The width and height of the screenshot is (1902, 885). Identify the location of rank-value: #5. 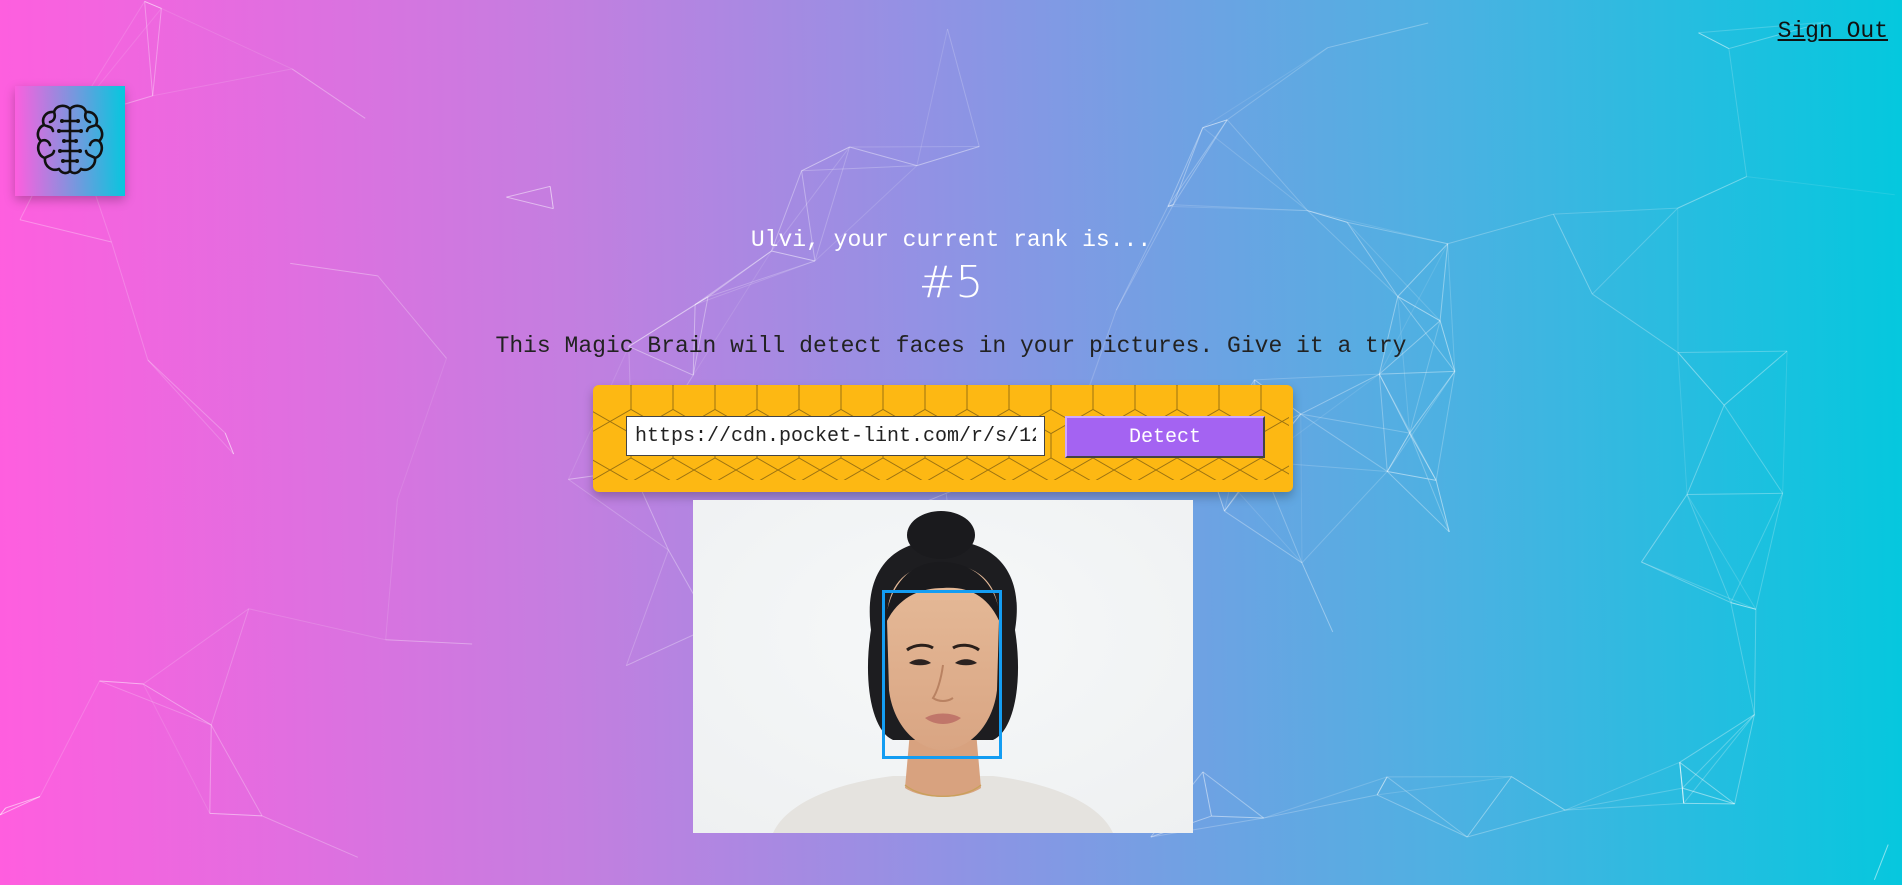
(951, 282).